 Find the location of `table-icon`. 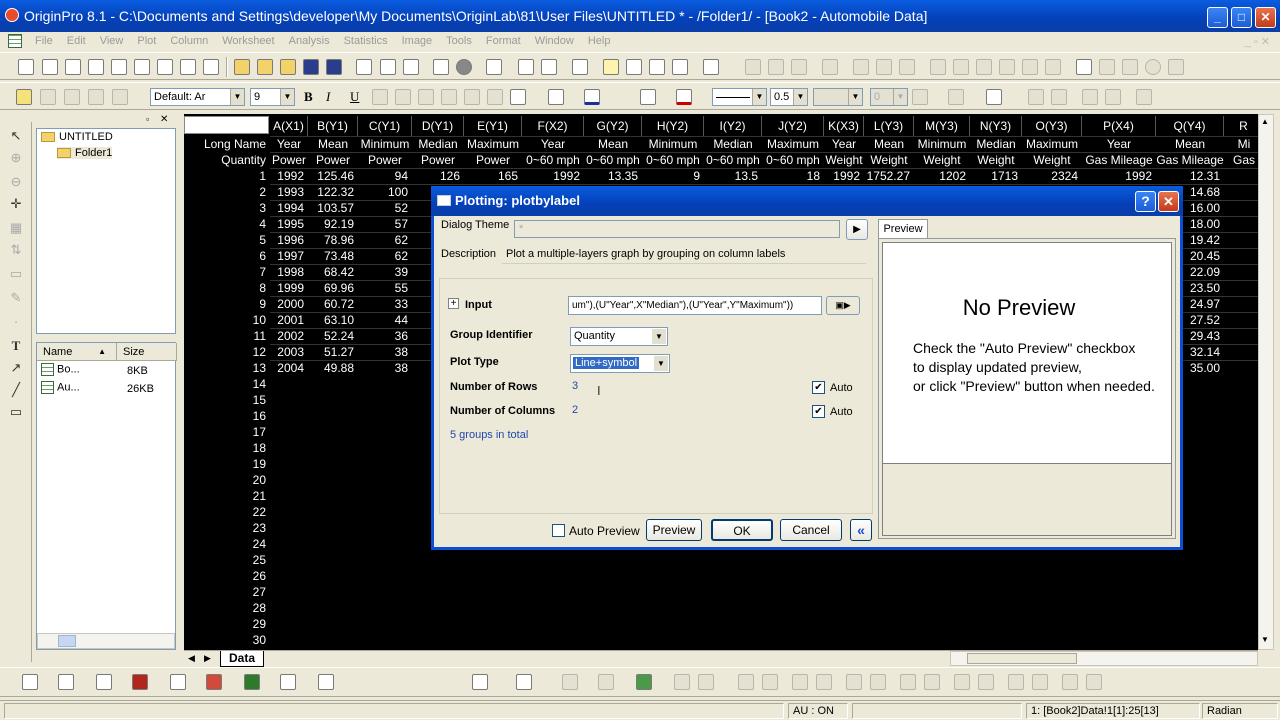

table-icon is located at coordinates (1107, 67).